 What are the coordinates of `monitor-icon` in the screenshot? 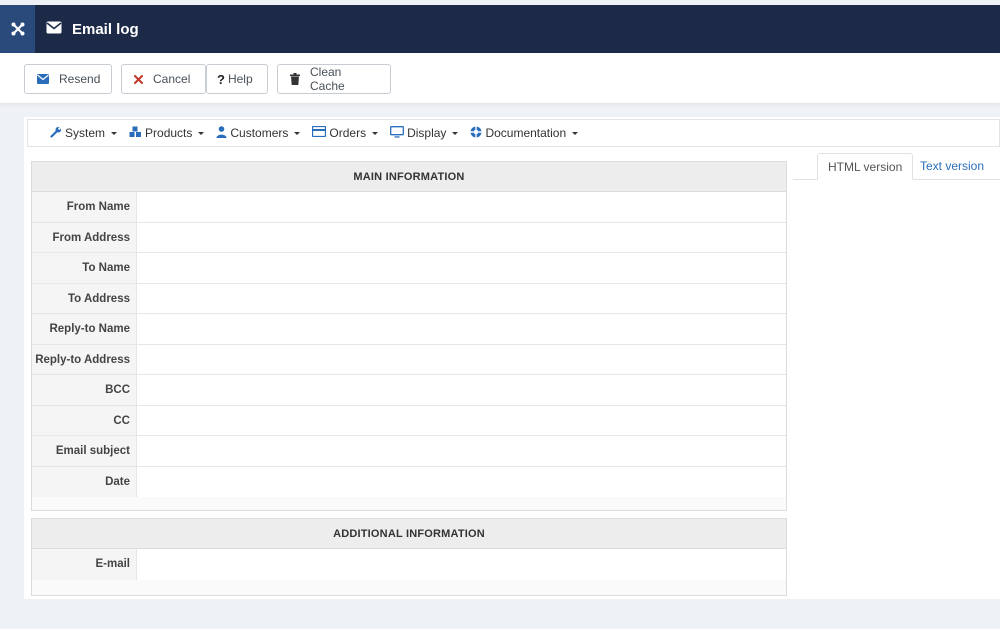 It's located at (397, 133).